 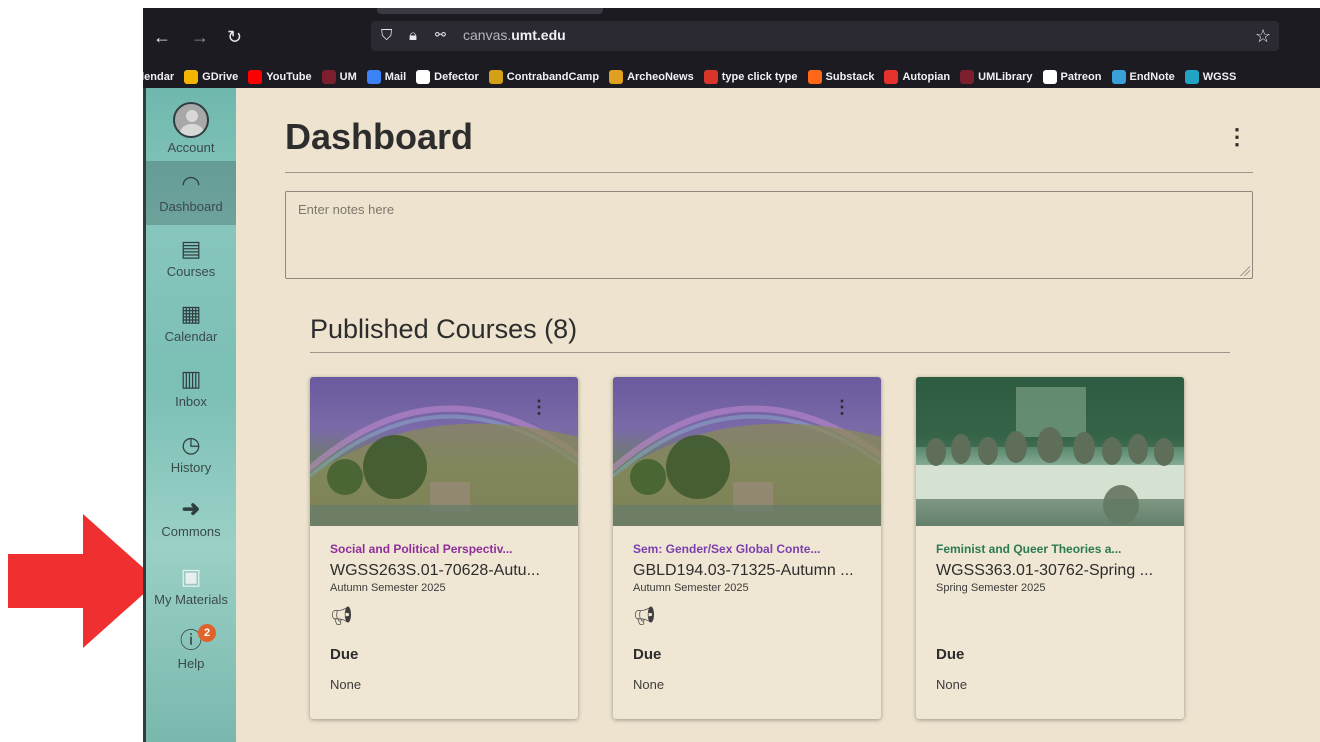 I want to click on bookmark-item: EndNote, so click(x=1143, y=77).